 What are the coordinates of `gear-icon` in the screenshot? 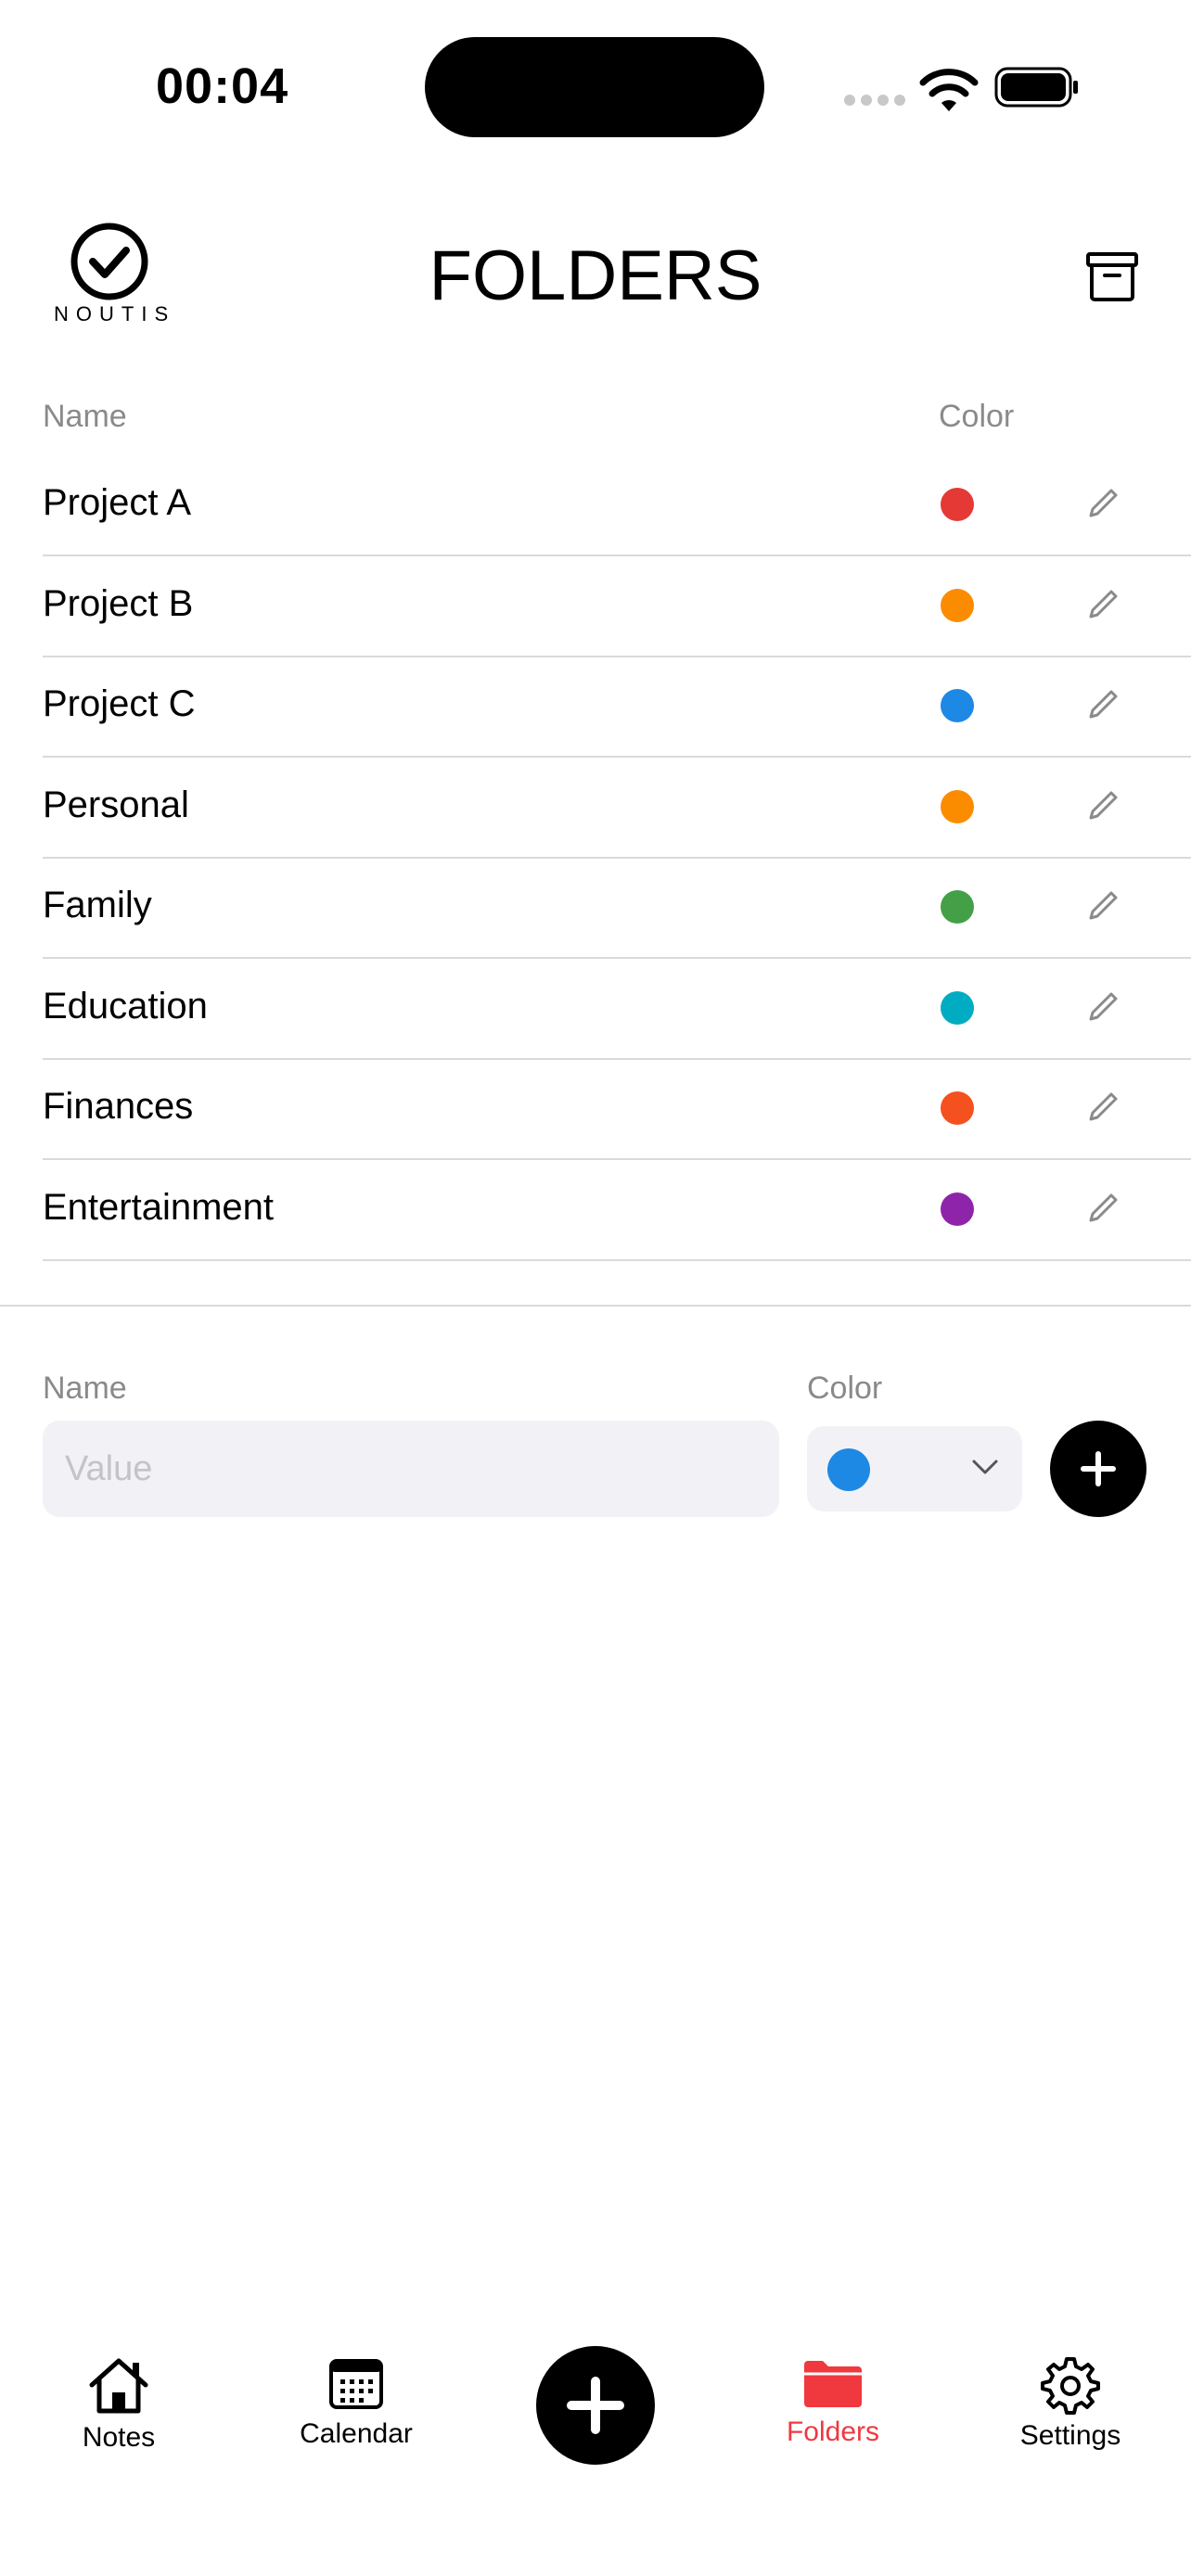 It's located at (1070, 2386).